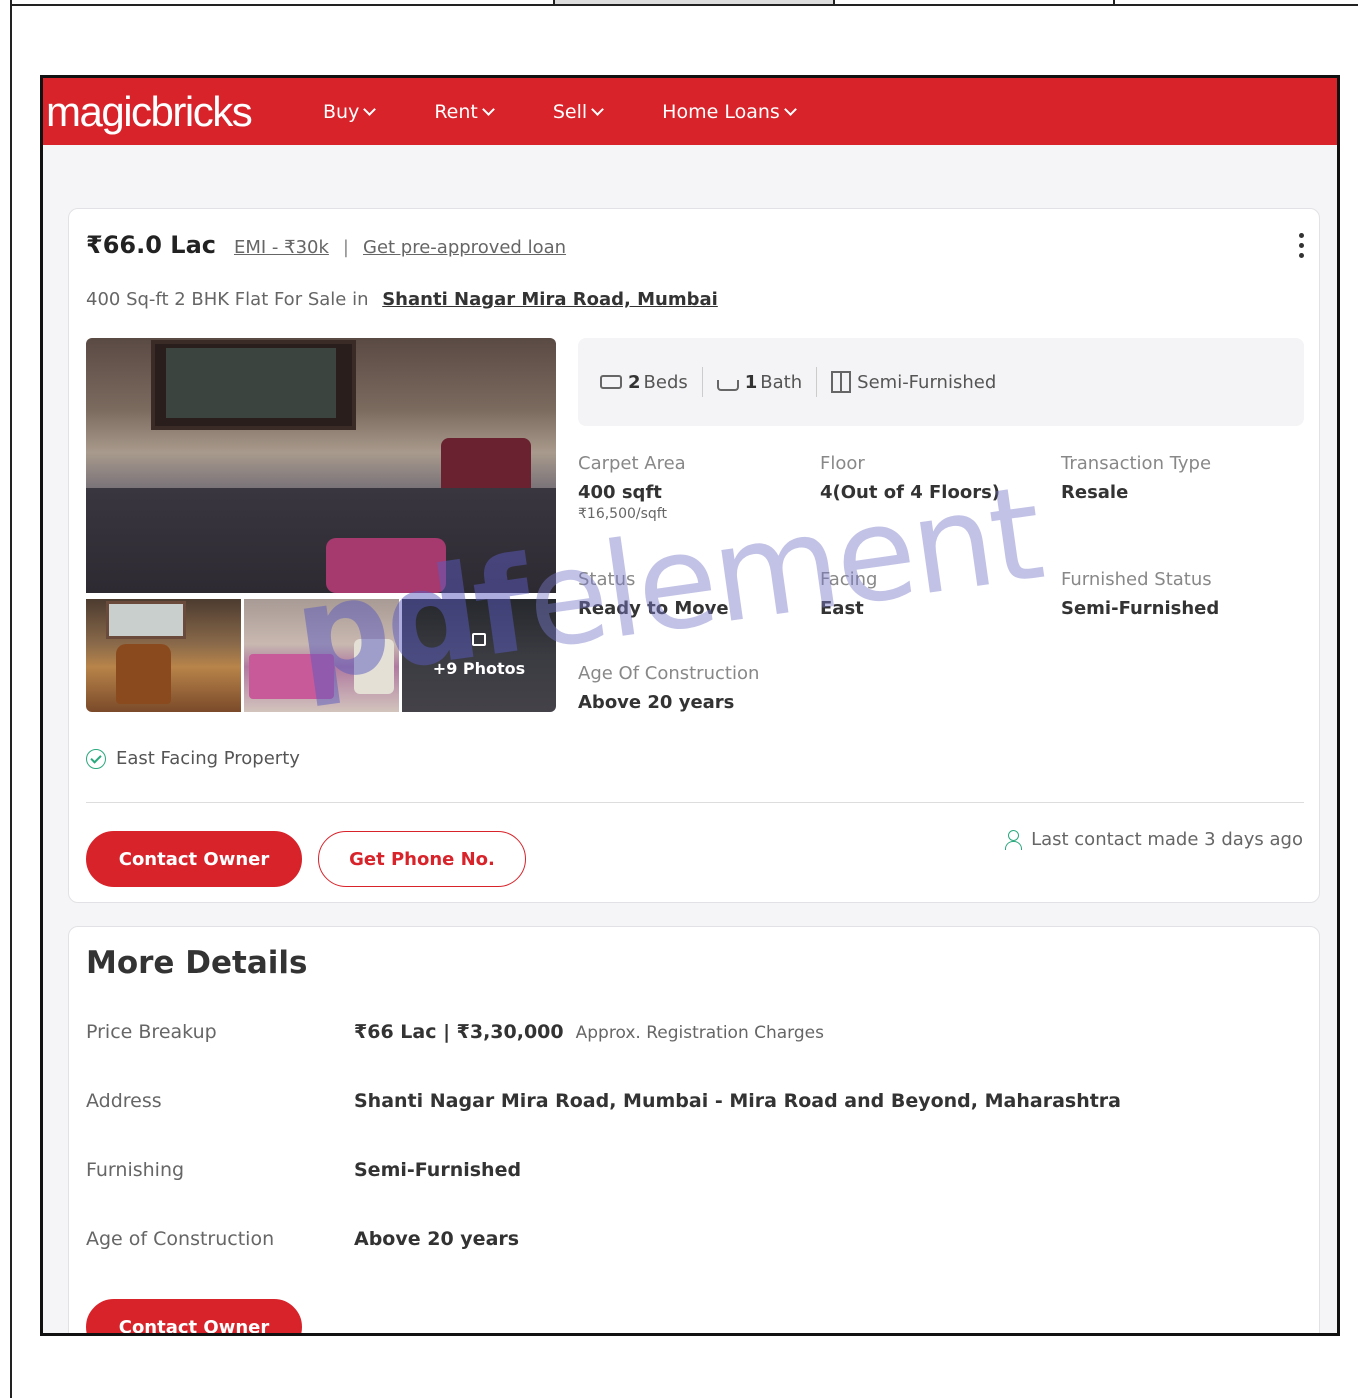  What do you see at coordinates (910, 478) in the screenshot?
I see `floor-detail: Floor 4(Out of 4 Floors)` at bounding box center [910, 478].